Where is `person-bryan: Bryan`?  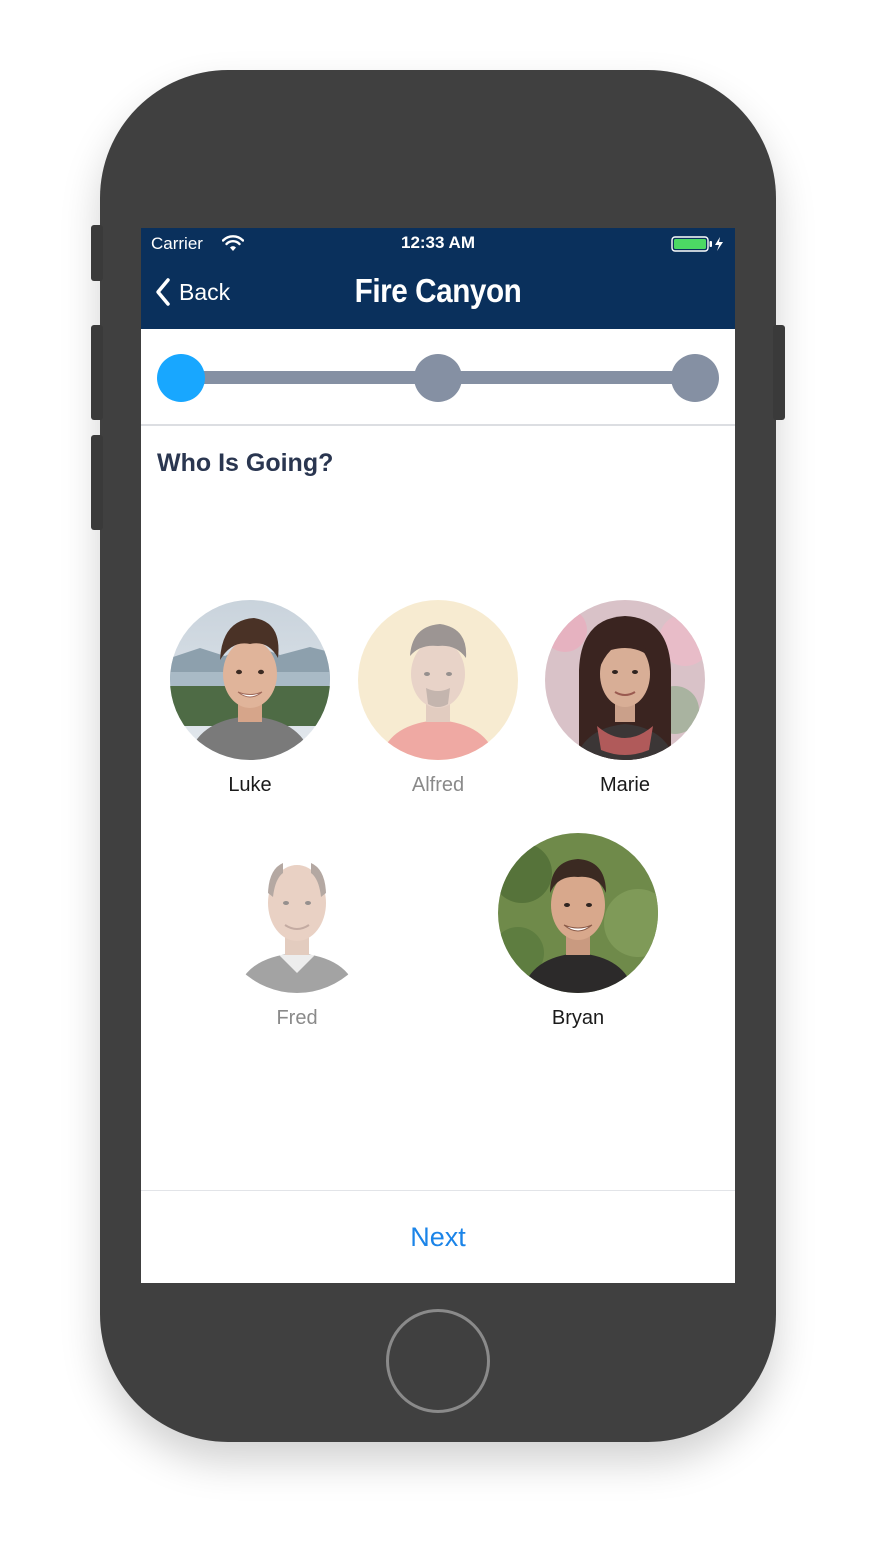
person-bryan: Bryan is located at coordinates (578, 931).